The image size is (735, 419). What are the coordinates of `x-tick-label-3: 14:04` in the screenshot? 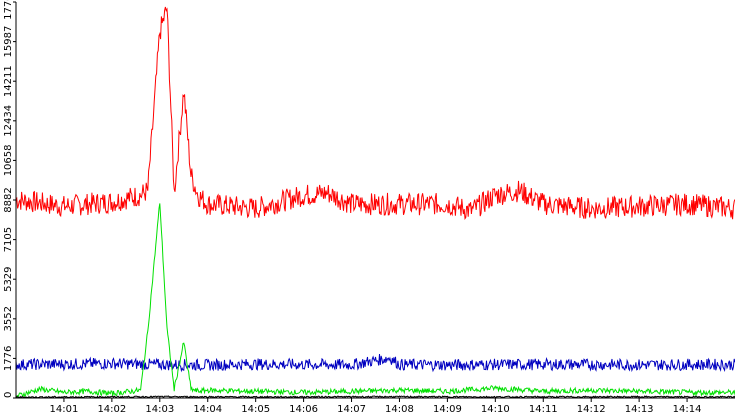 It's located at (207, 409).